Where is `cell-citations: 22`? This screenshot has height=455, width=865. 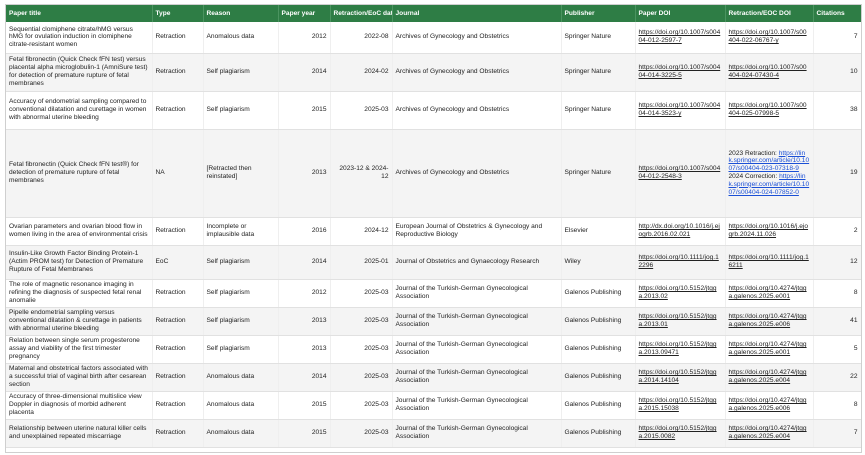
cell-citations: 22 is located at coordinates (837, 377).